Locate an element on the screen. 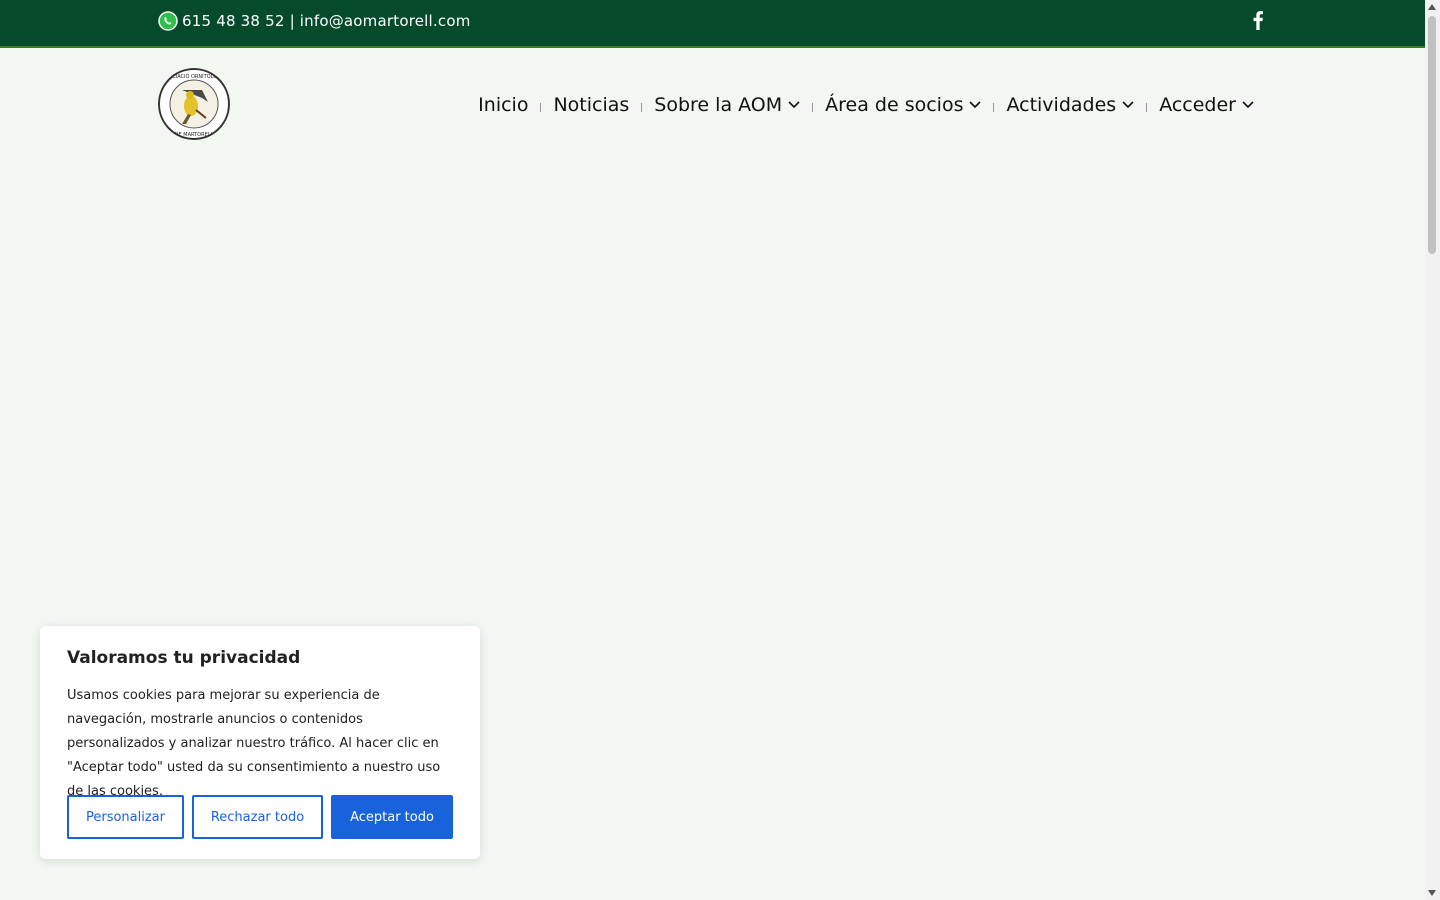  cookie-title: Valoramos tu privacidad is located at coordinates (184, 658).